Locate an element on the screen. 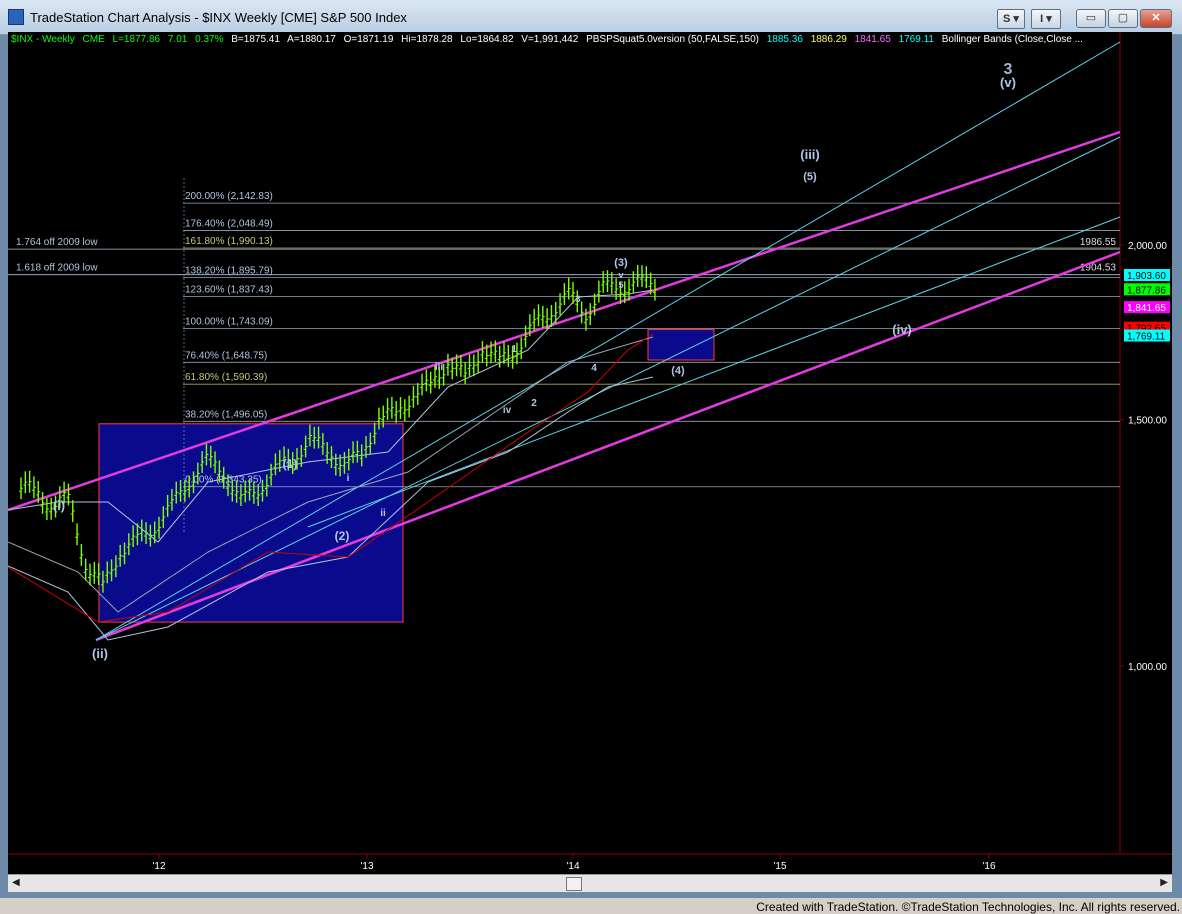 This screenshot has width=1182, height=914. scroll-right-icon: ▶ is located at coordinates (1164, 882).